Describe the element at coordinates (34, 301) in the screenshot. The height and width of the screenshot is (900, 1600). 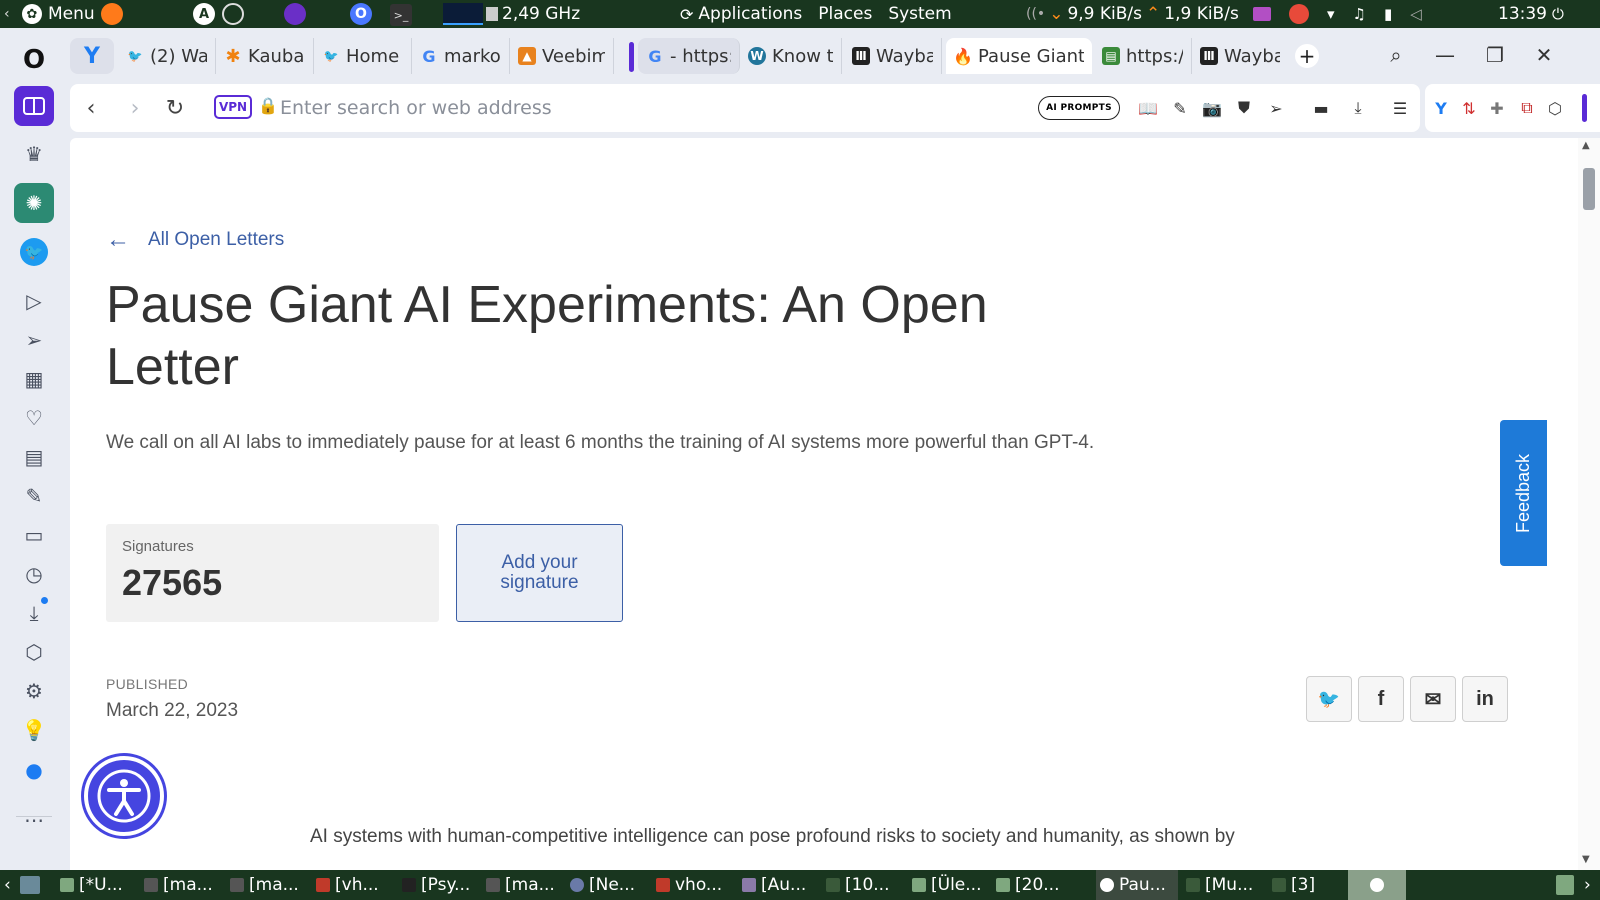
I see `player-icon: ▷` at that location.